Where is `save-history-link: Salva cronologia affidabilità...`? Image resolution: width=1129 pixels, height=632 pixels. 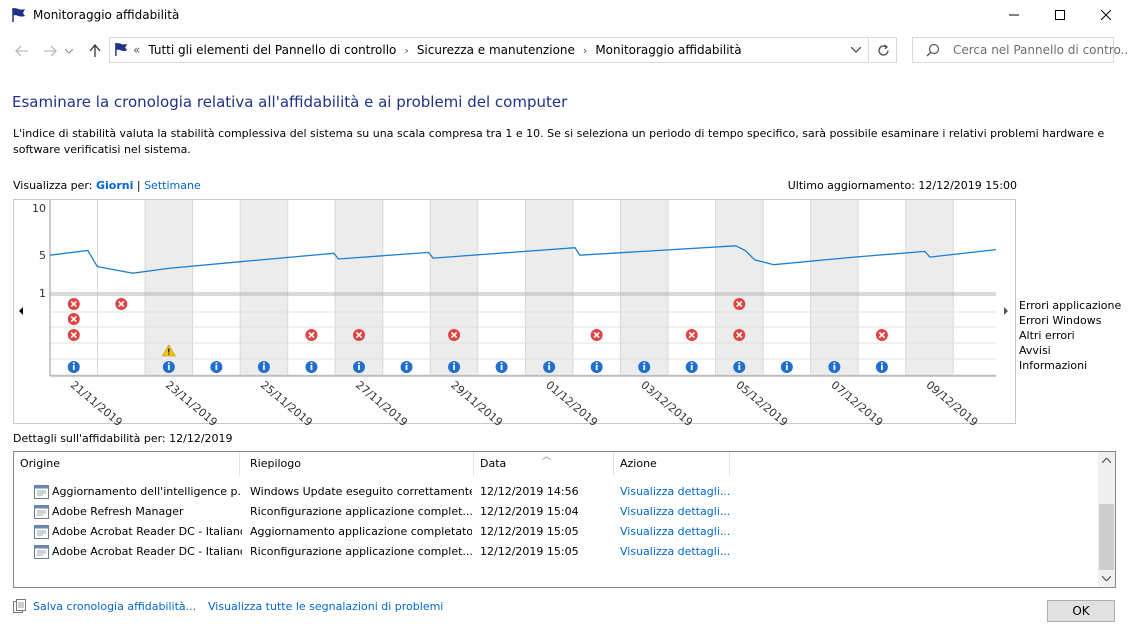
save-history-link: Salva cronologia affidabilità... is located at coordinates (114, 606).